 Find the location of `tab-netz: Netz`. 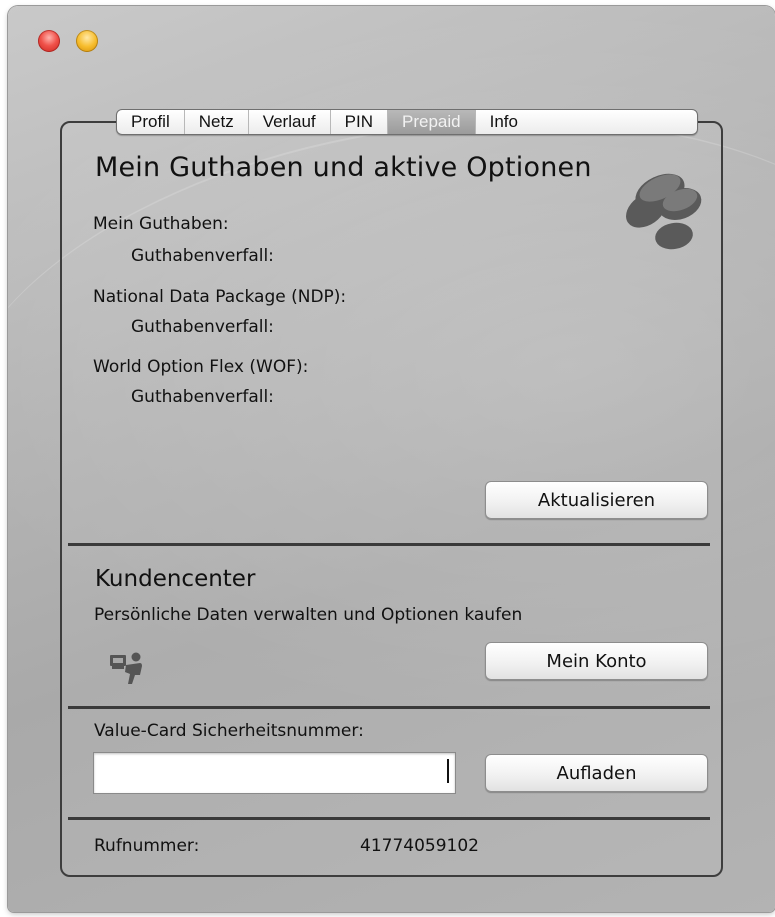

tab-netz: Netz is located at coordinates (217, 122).